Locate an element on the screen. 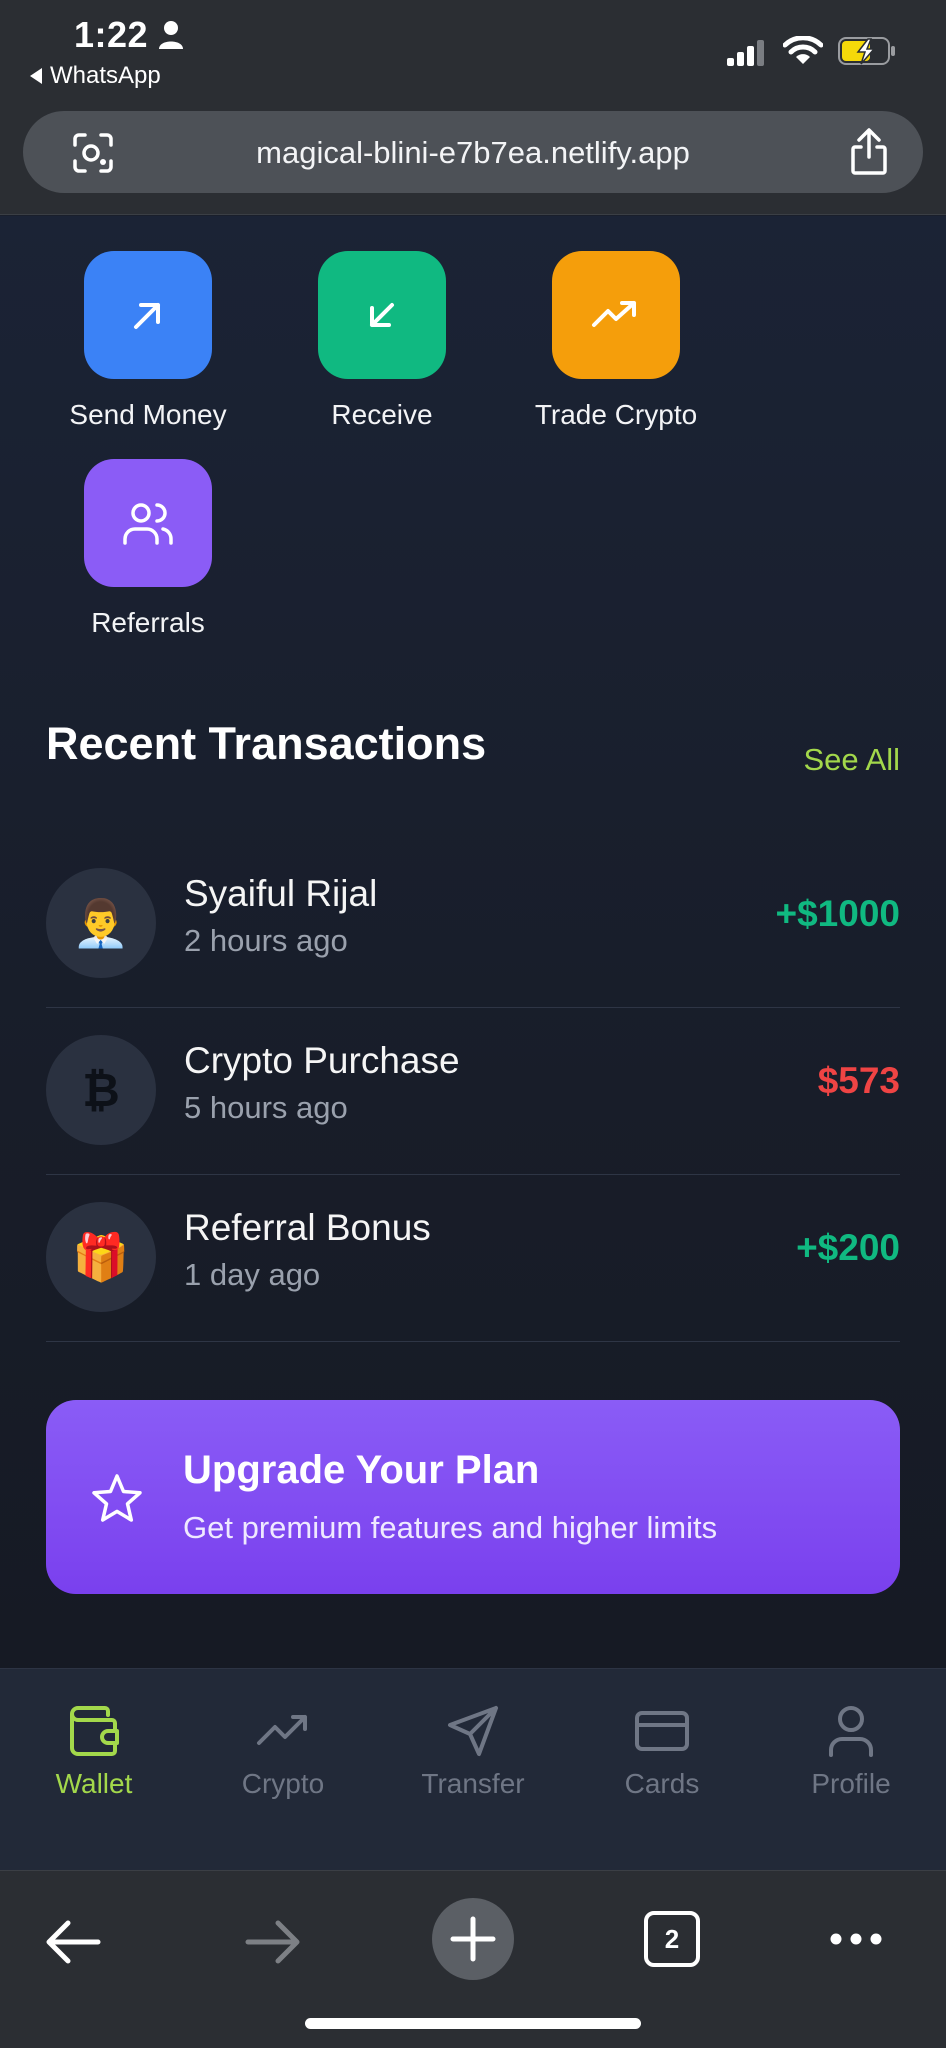 The height and width of the screenshot is (2048, 946). referrals-button: Referrals is located at coordinates (148, 549).